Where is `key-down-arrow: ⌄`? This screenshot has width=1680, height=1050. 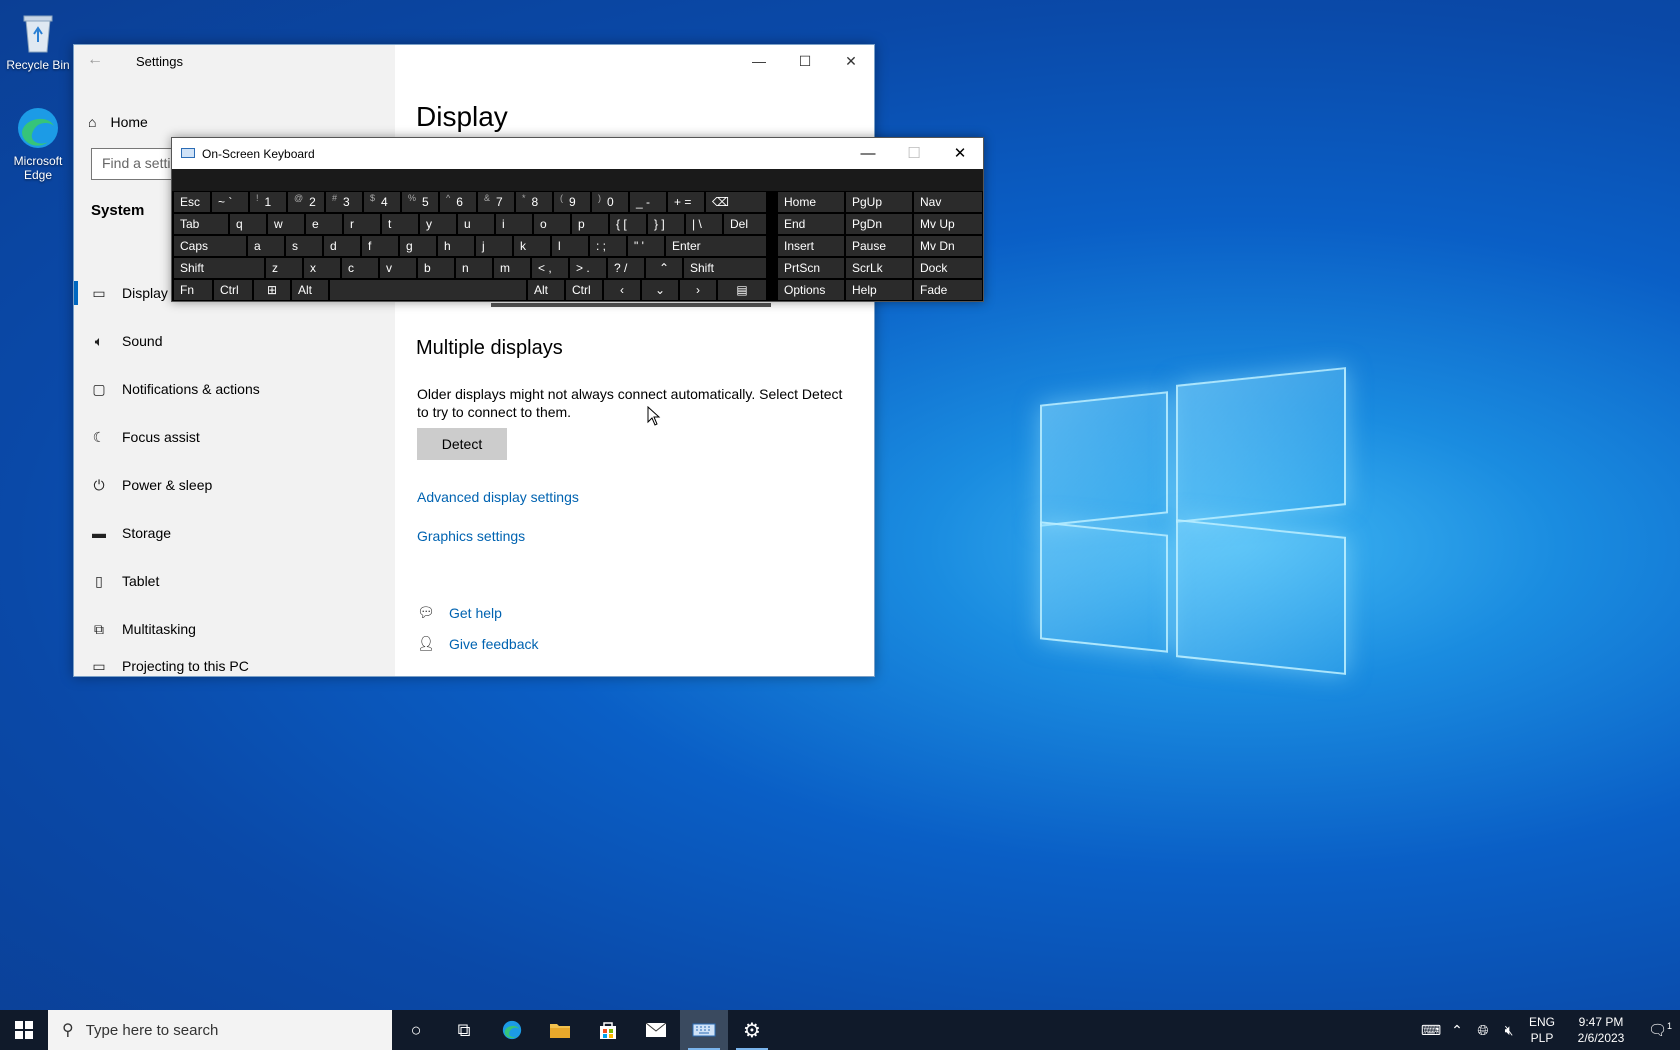
key-down-arrow: ⌄ is located at coordinates (660, 290).